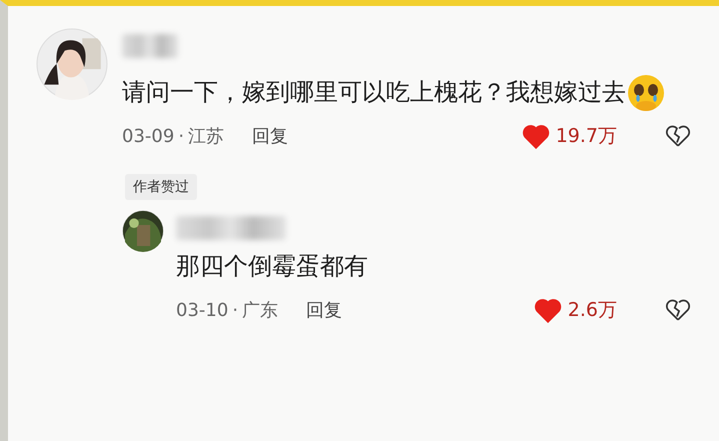 This screenshot has height=441, width=719. I want to click on like-count: 2.6万, so click(592, 310).